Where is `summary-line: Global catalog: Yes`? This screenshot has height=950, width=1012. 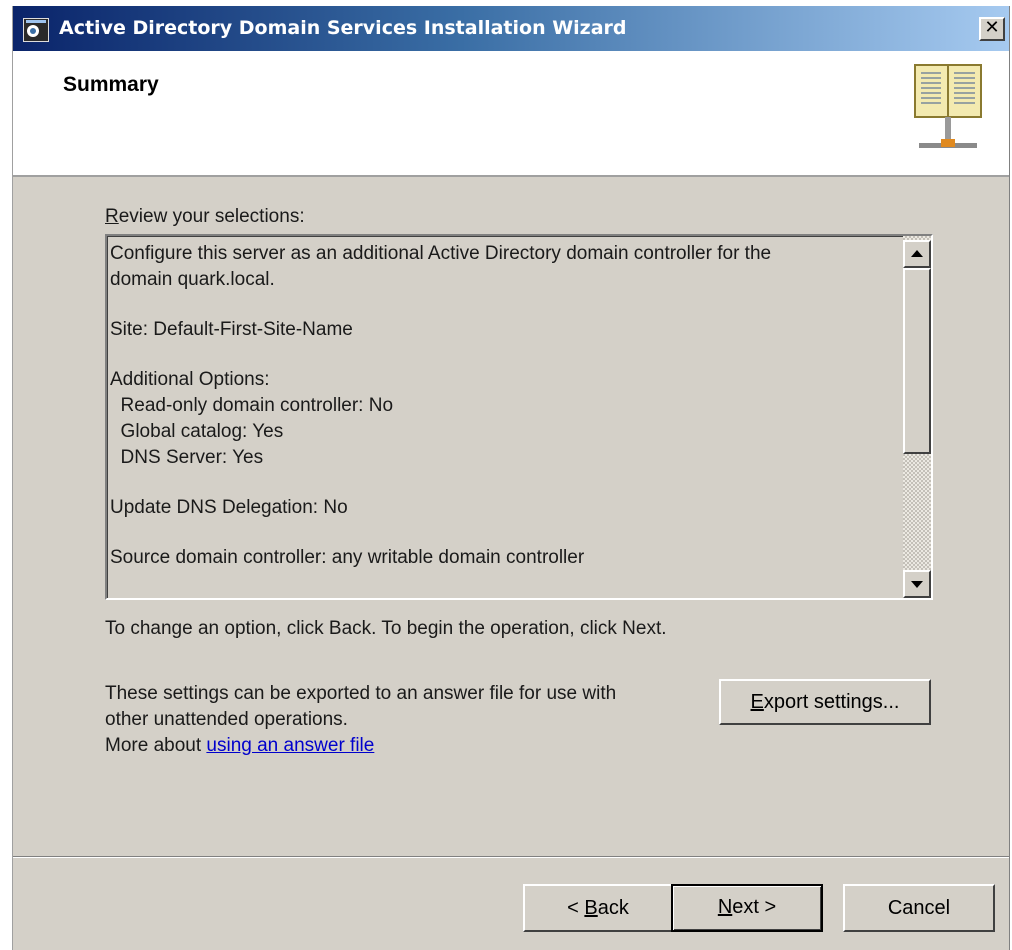
summary-line: Global catalog: Yes is located at coordinates (197, 431).